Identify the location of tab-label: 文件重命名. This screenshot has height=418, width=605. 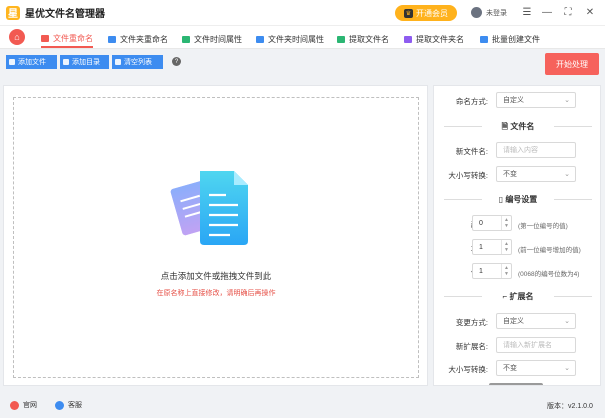
(73, 38).